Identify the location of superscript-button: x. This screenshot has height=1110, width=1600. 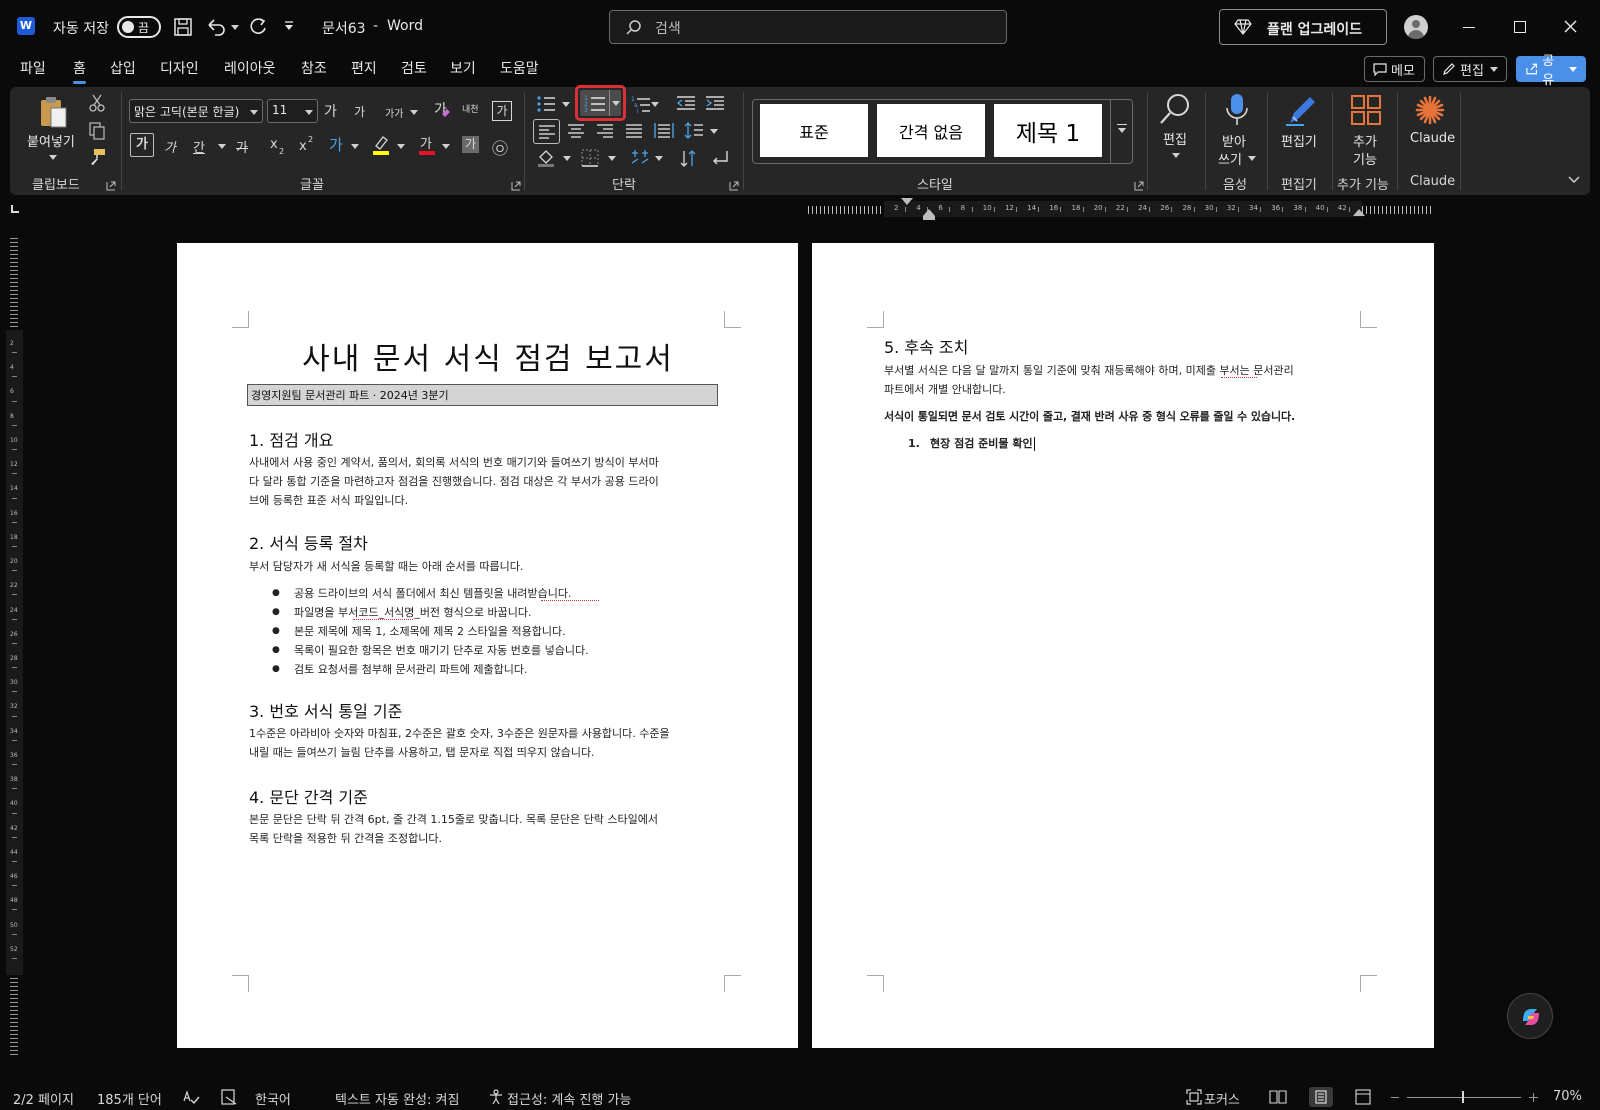
(303, 146).